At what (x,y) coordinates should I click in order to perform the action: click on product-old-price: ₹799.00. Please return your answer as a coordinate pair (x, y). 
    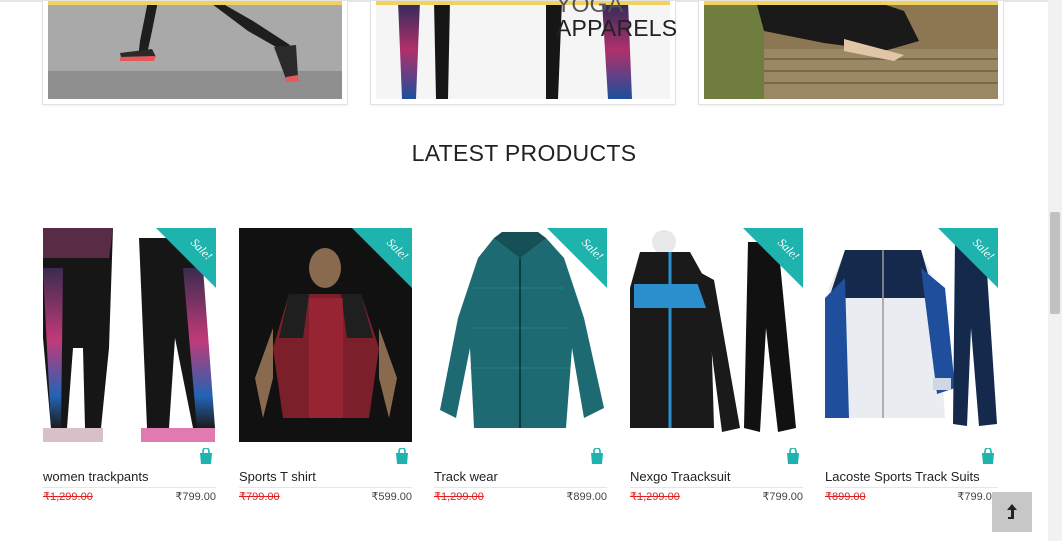
    Looking at the image, I should click on (259, 497).